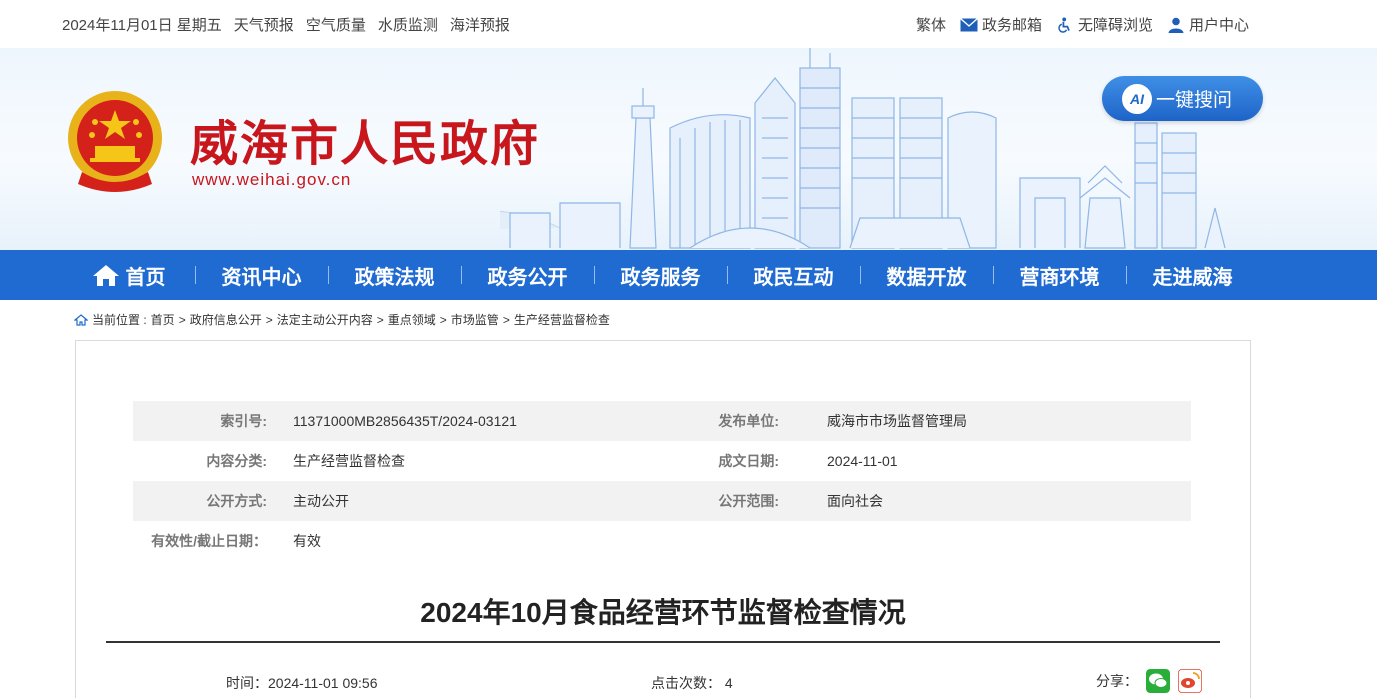 This screenshot has height=698, width=1377. What do you see at coordinates (662, 541) in the screenshot?
I see `metadata-row: 有效性/截止日期： 有效` at bounding box center [662, 541].